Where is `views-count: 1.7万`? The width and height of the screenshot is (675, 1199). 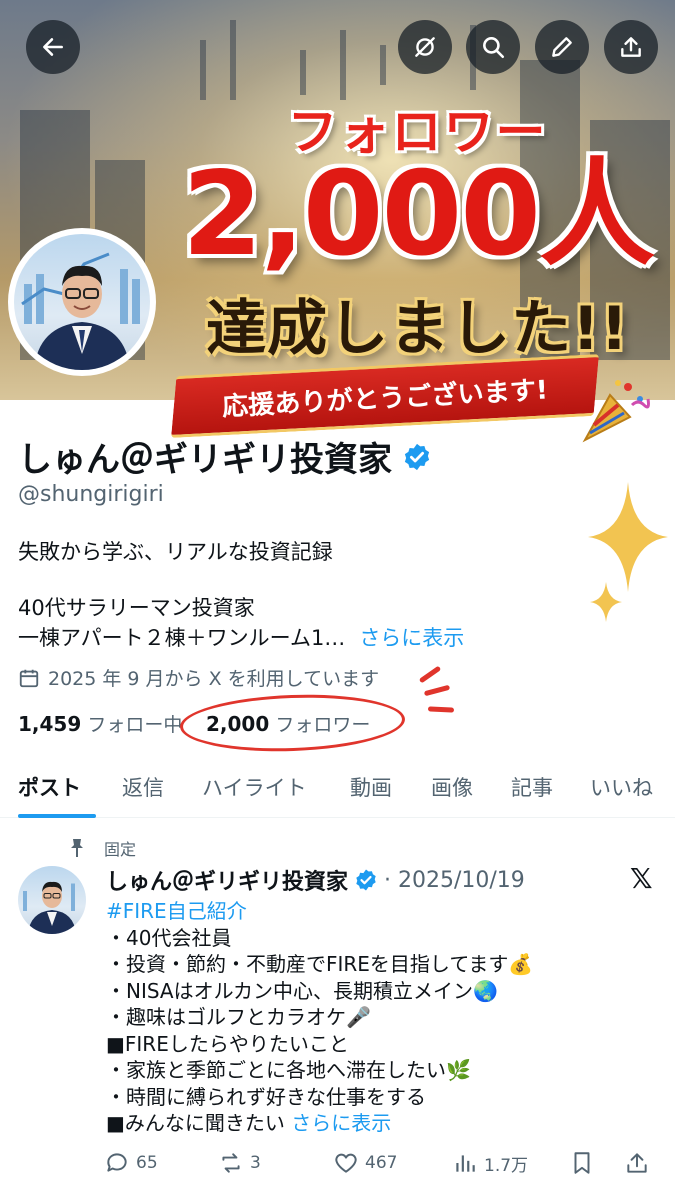
views-count: 1.7万 is located at coordinates (506, 1165).